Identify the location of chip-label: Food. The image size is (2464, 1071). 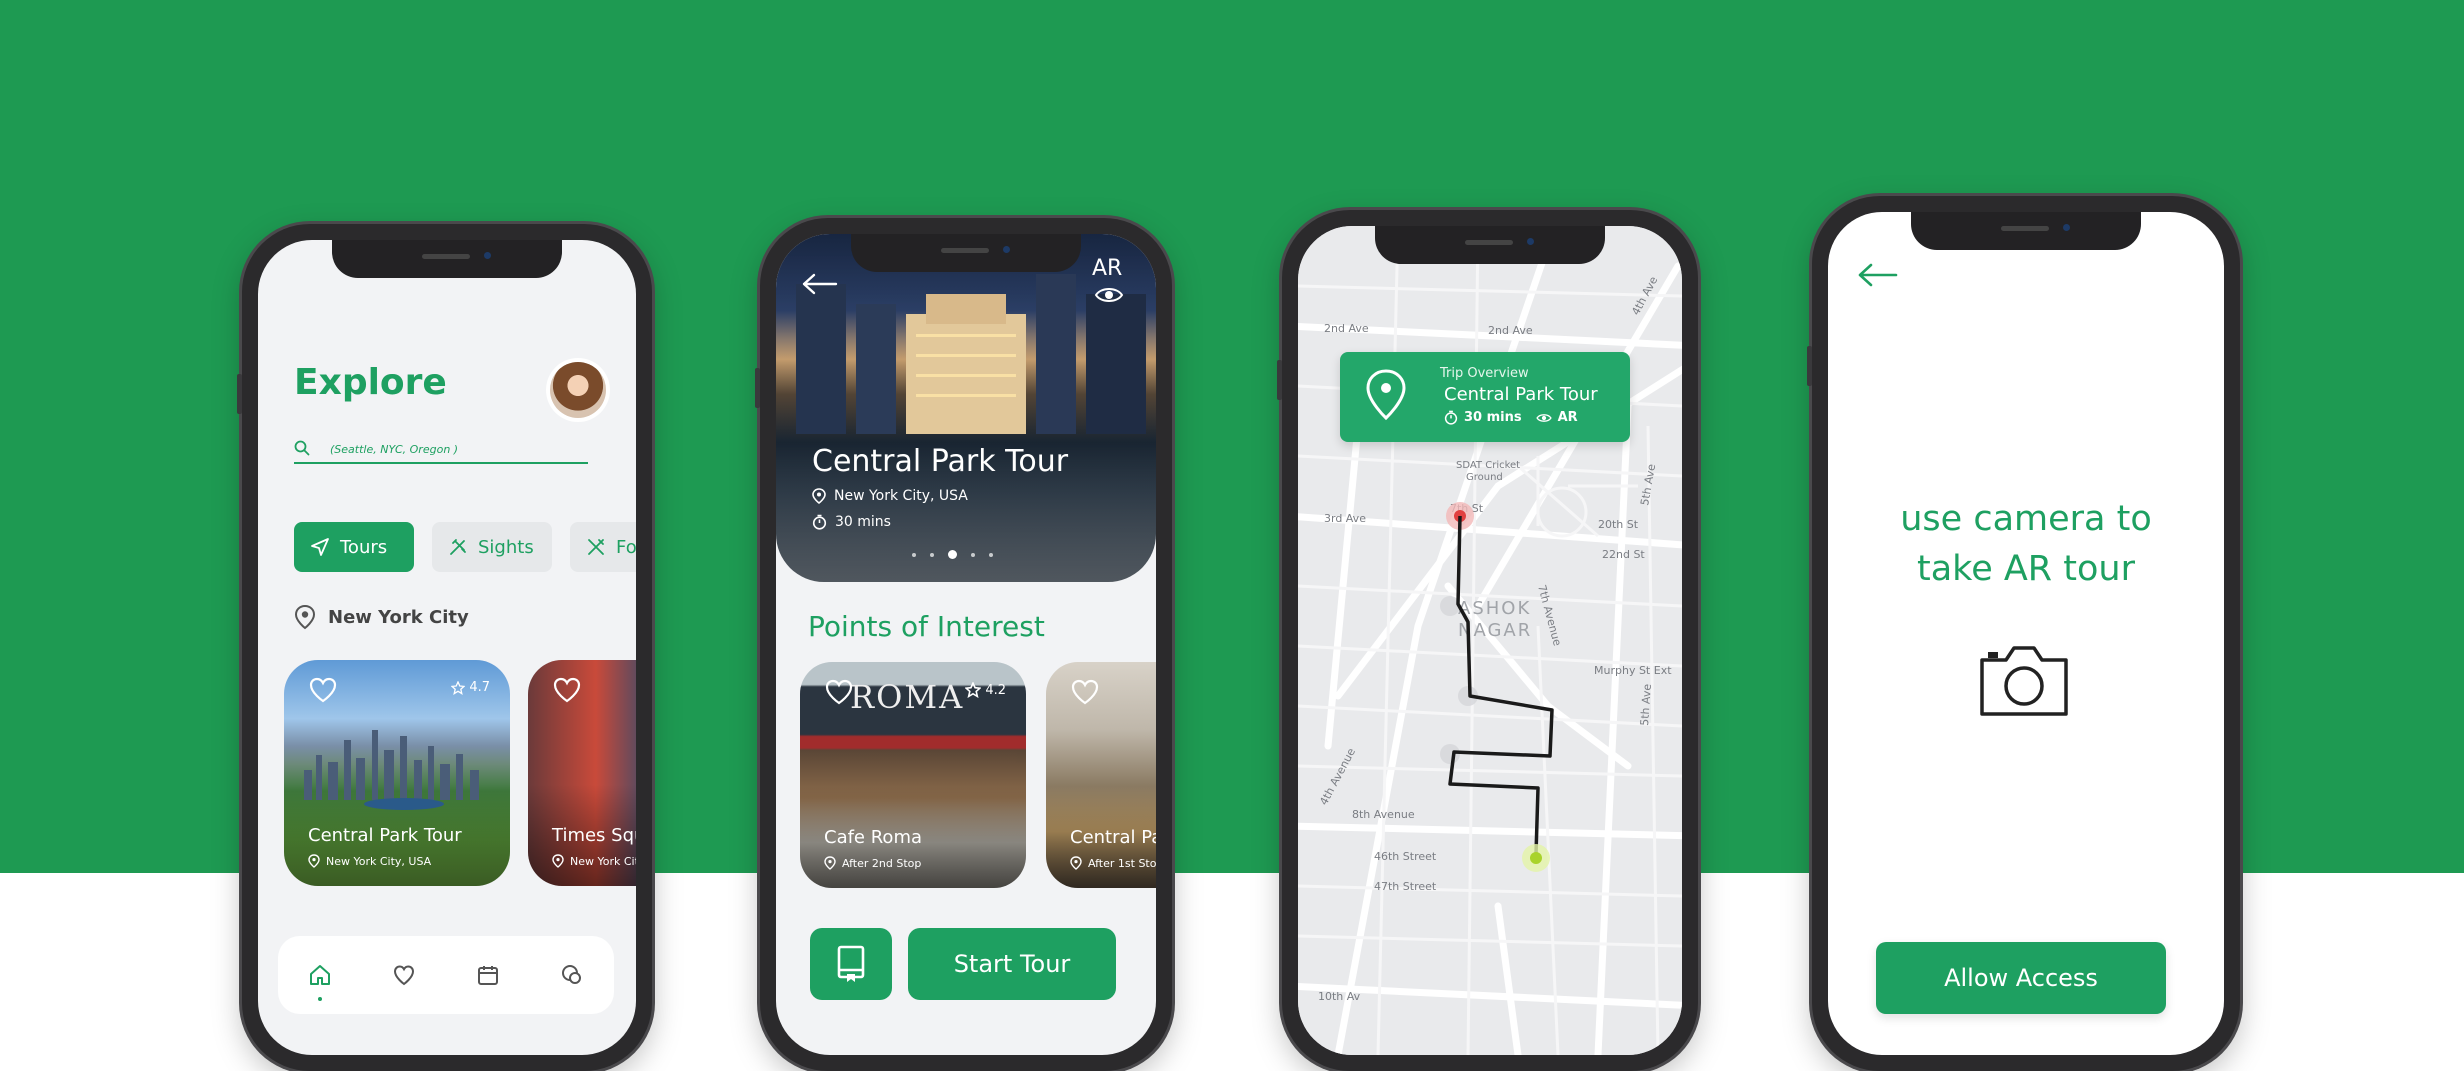
(626, 547).